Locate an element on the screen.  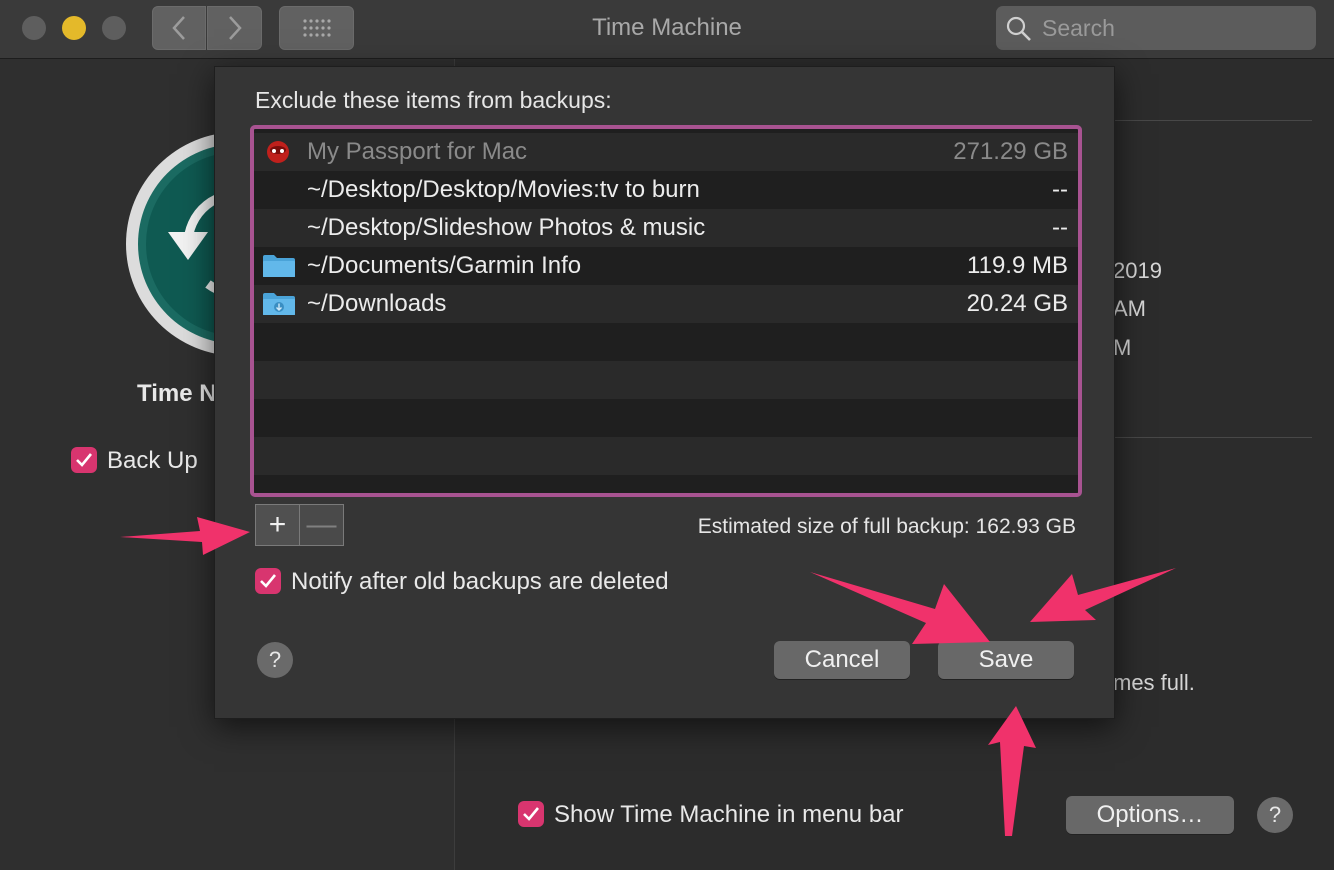
item-size: 20.24 GB is located at coordinates (1017, 303).